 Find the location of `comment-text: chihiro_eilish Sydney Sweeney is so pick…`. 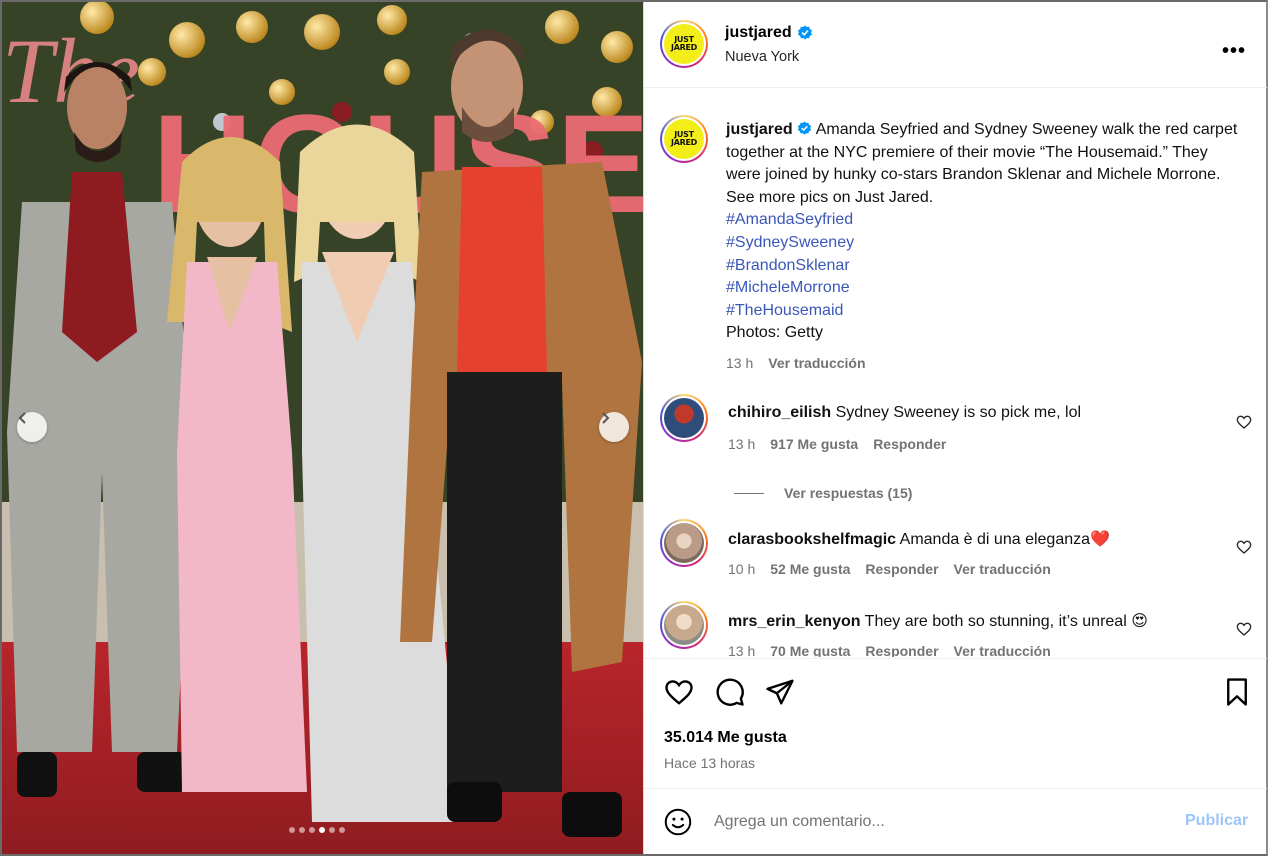

comment-text: chihiro_eilish Sydney Sweeney is so pick… is located at coordinates (905, 412).